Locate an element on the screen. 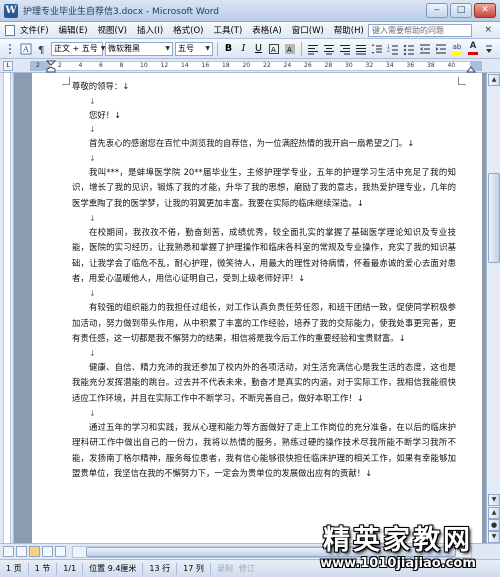 This screenshot has width=500, height=577. status-page: 1 页 is located at coordinates (14, 568).